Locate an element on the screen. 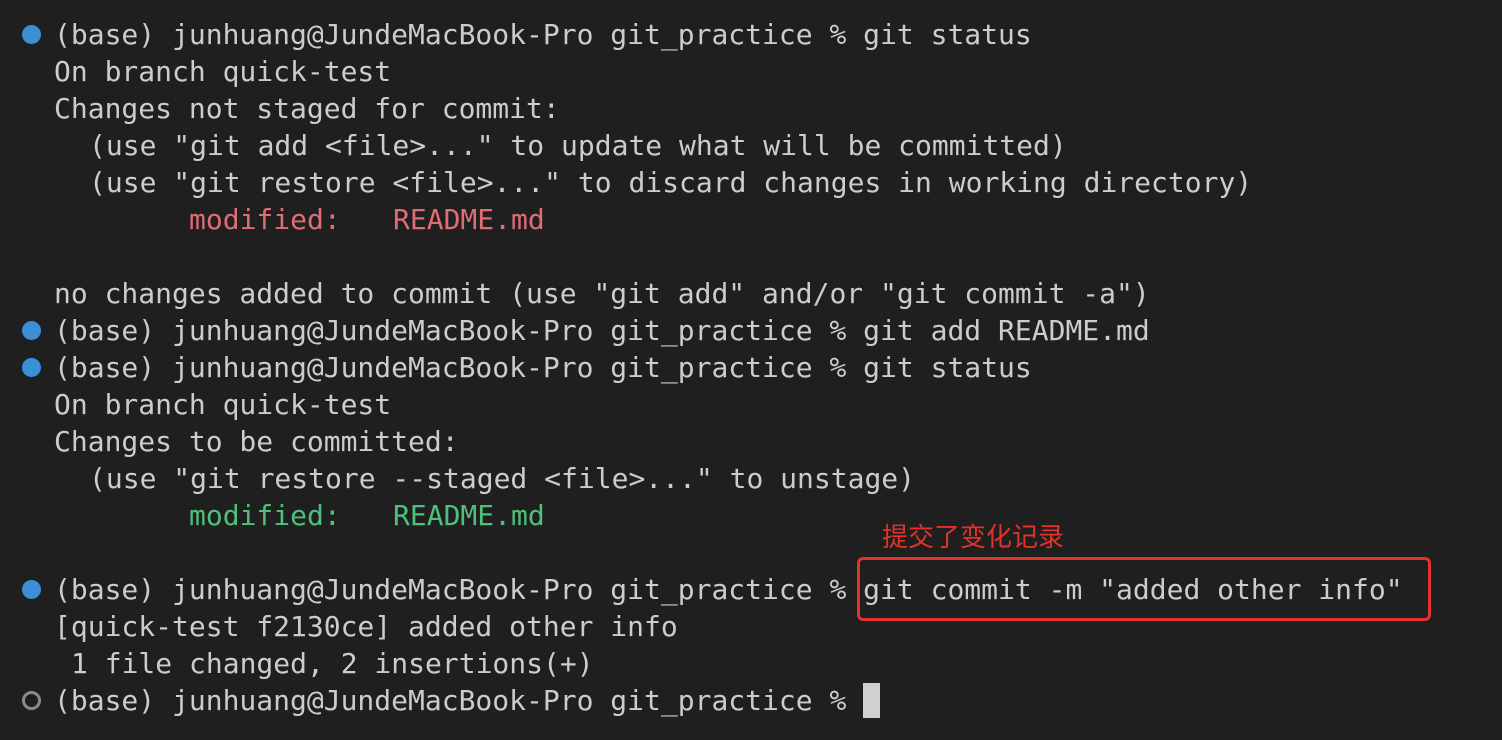 Image resolution: width=1502 pixels, height=740 pixels. output-line: Changes to be committed: is located at coordinates (229, 441).